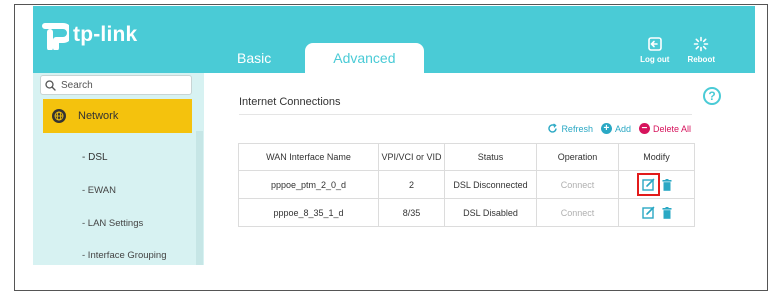 The height and width of the screenshot is (295, 784). I want to click on sidebar-item-dsl: - DSL, so click(95, 157).